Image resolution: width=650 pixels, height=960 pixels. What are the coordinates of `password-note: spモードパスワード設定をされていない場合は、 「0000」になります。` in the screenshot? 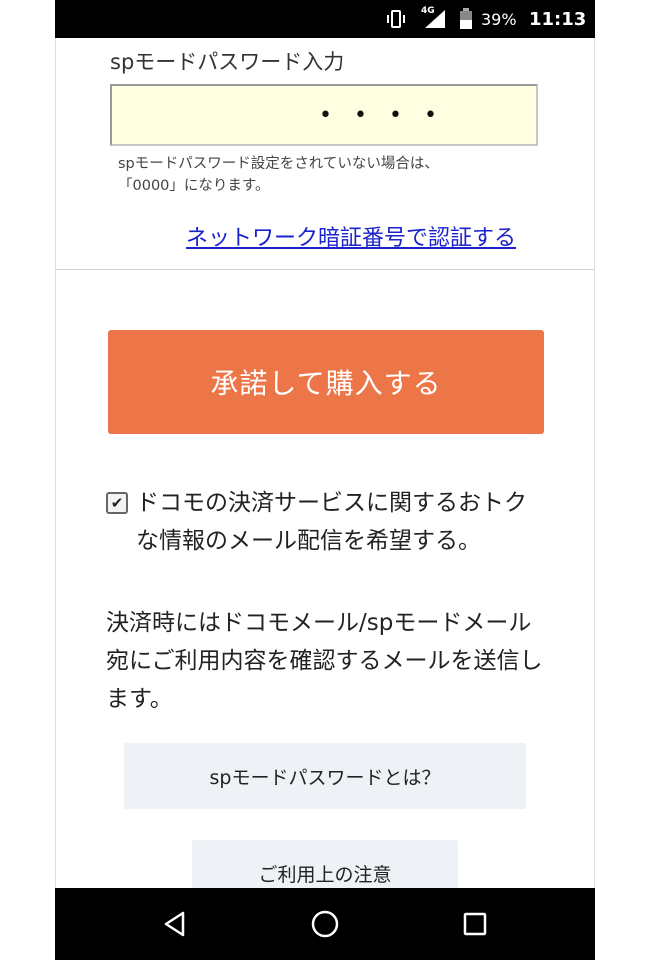 It's located at (278, 175).